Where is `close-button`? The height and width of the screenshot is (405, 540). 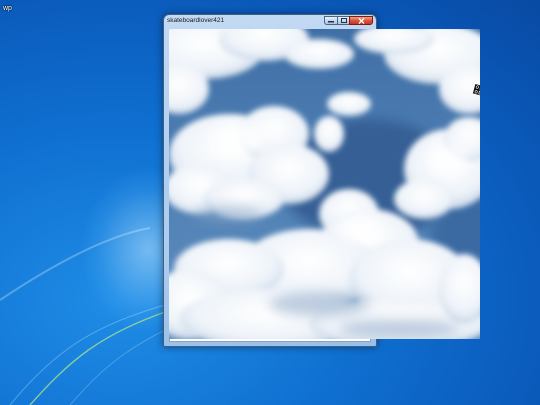
close-button is located at coordinates (361, 20).